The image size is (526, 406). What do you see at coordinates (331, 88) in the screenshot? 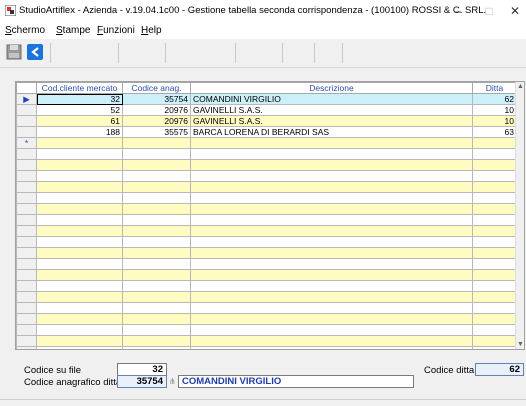
I see `column-header-descrizione: Descrizione` at bounding box center [331, 88].